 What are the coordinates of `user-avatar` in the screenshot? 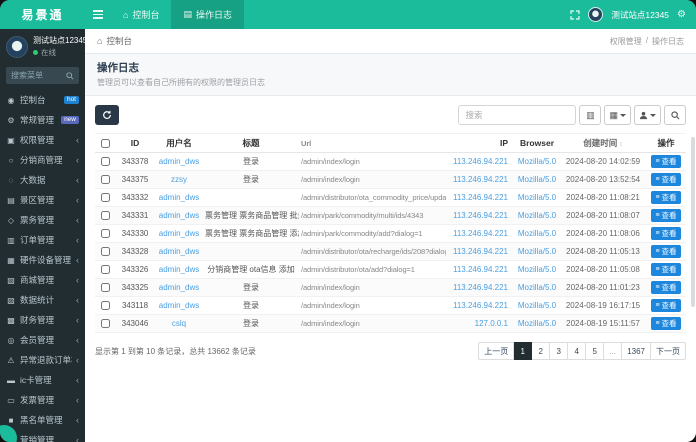 It's located at (596, 14).